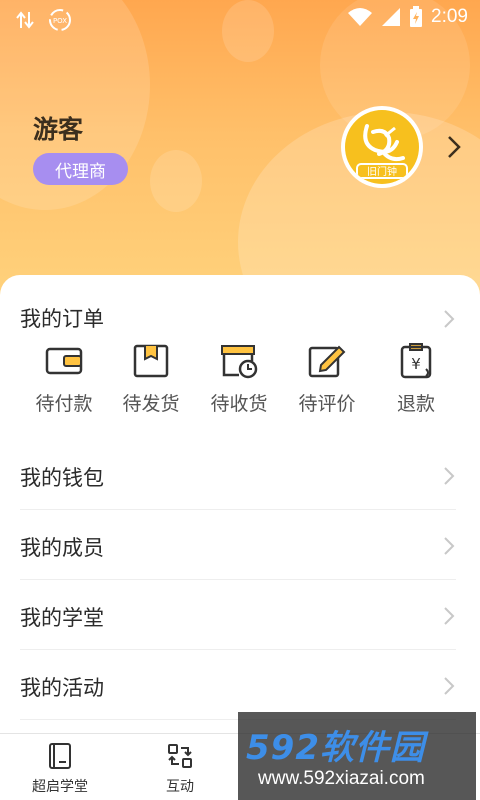 The image size is (480, 800). What do you see at coordinates (151, 404) in the screenshot?
I see `order-label: 待发货` at bounding box center [151, 404].